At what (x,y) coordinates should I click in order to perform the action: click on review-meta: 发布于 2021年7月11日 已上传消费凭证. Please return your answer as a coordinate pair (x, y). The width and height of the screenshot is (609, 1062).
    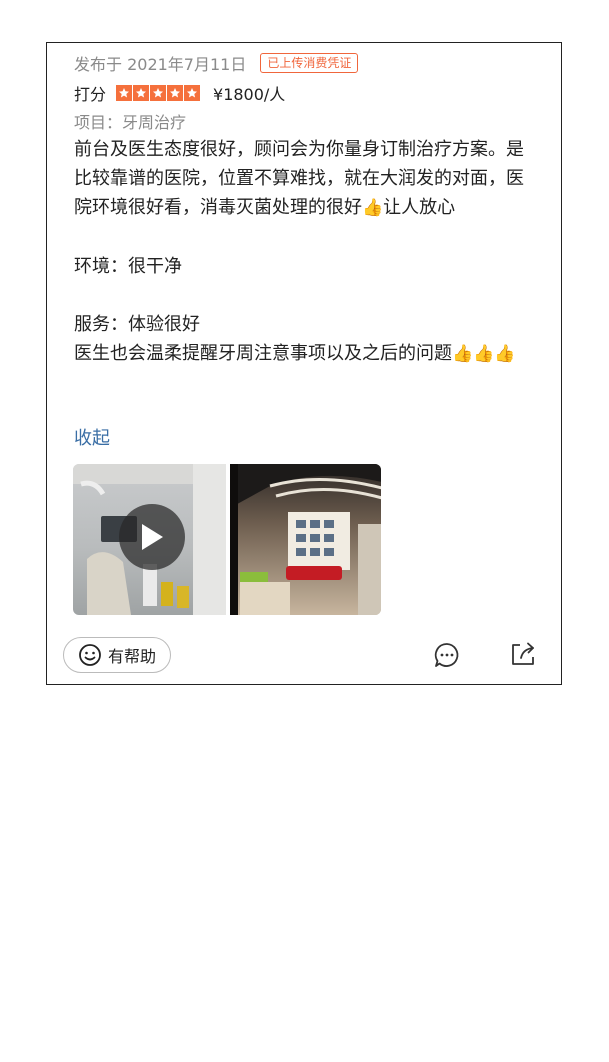
    Looking at the image, I should click on (216, 63).